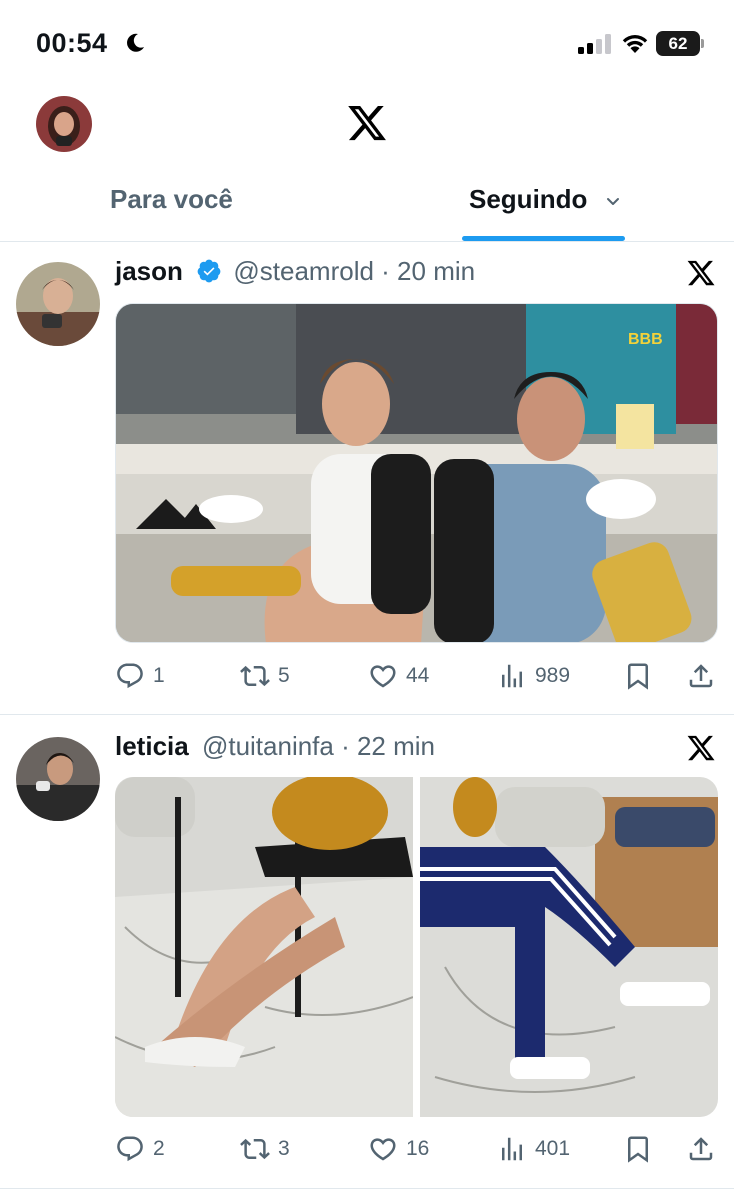  What do you see at coordinates (149, 271) in the screenshot?
I see `author-name: jason` at bounding box center [149, 271].